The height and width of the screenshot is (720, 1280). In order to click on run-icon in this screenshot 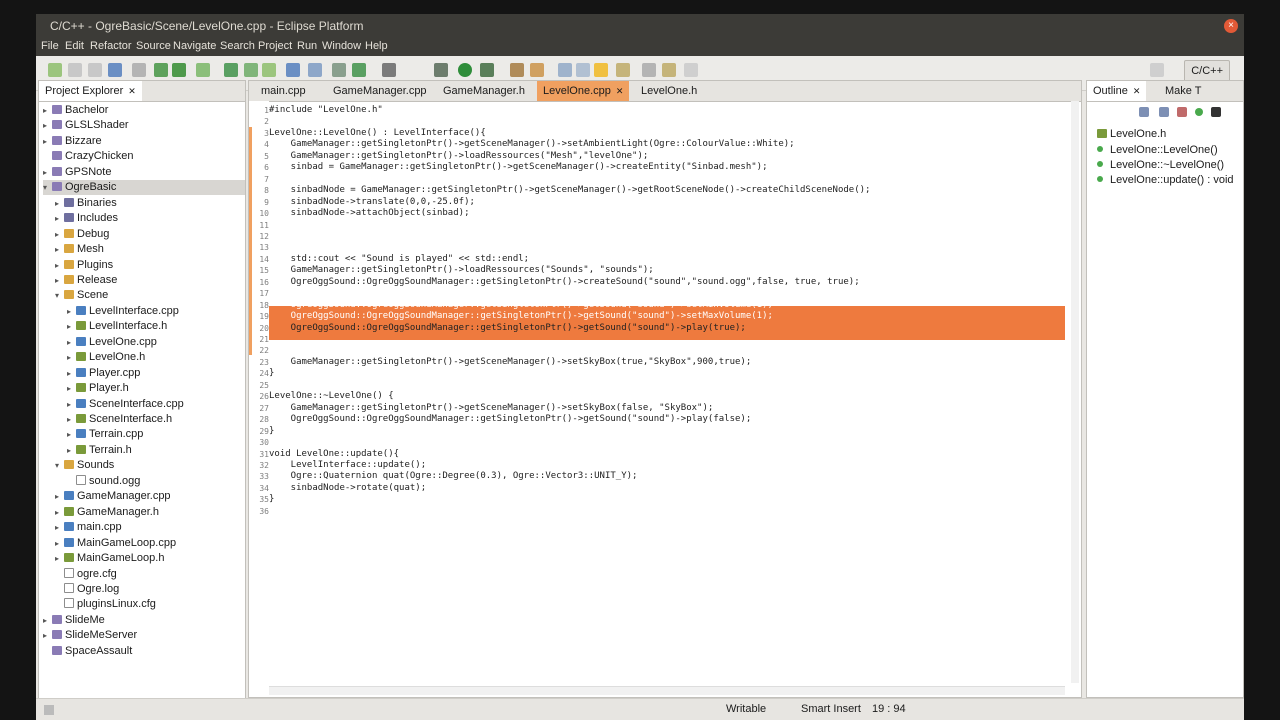, I will do `click(465, 70)`.